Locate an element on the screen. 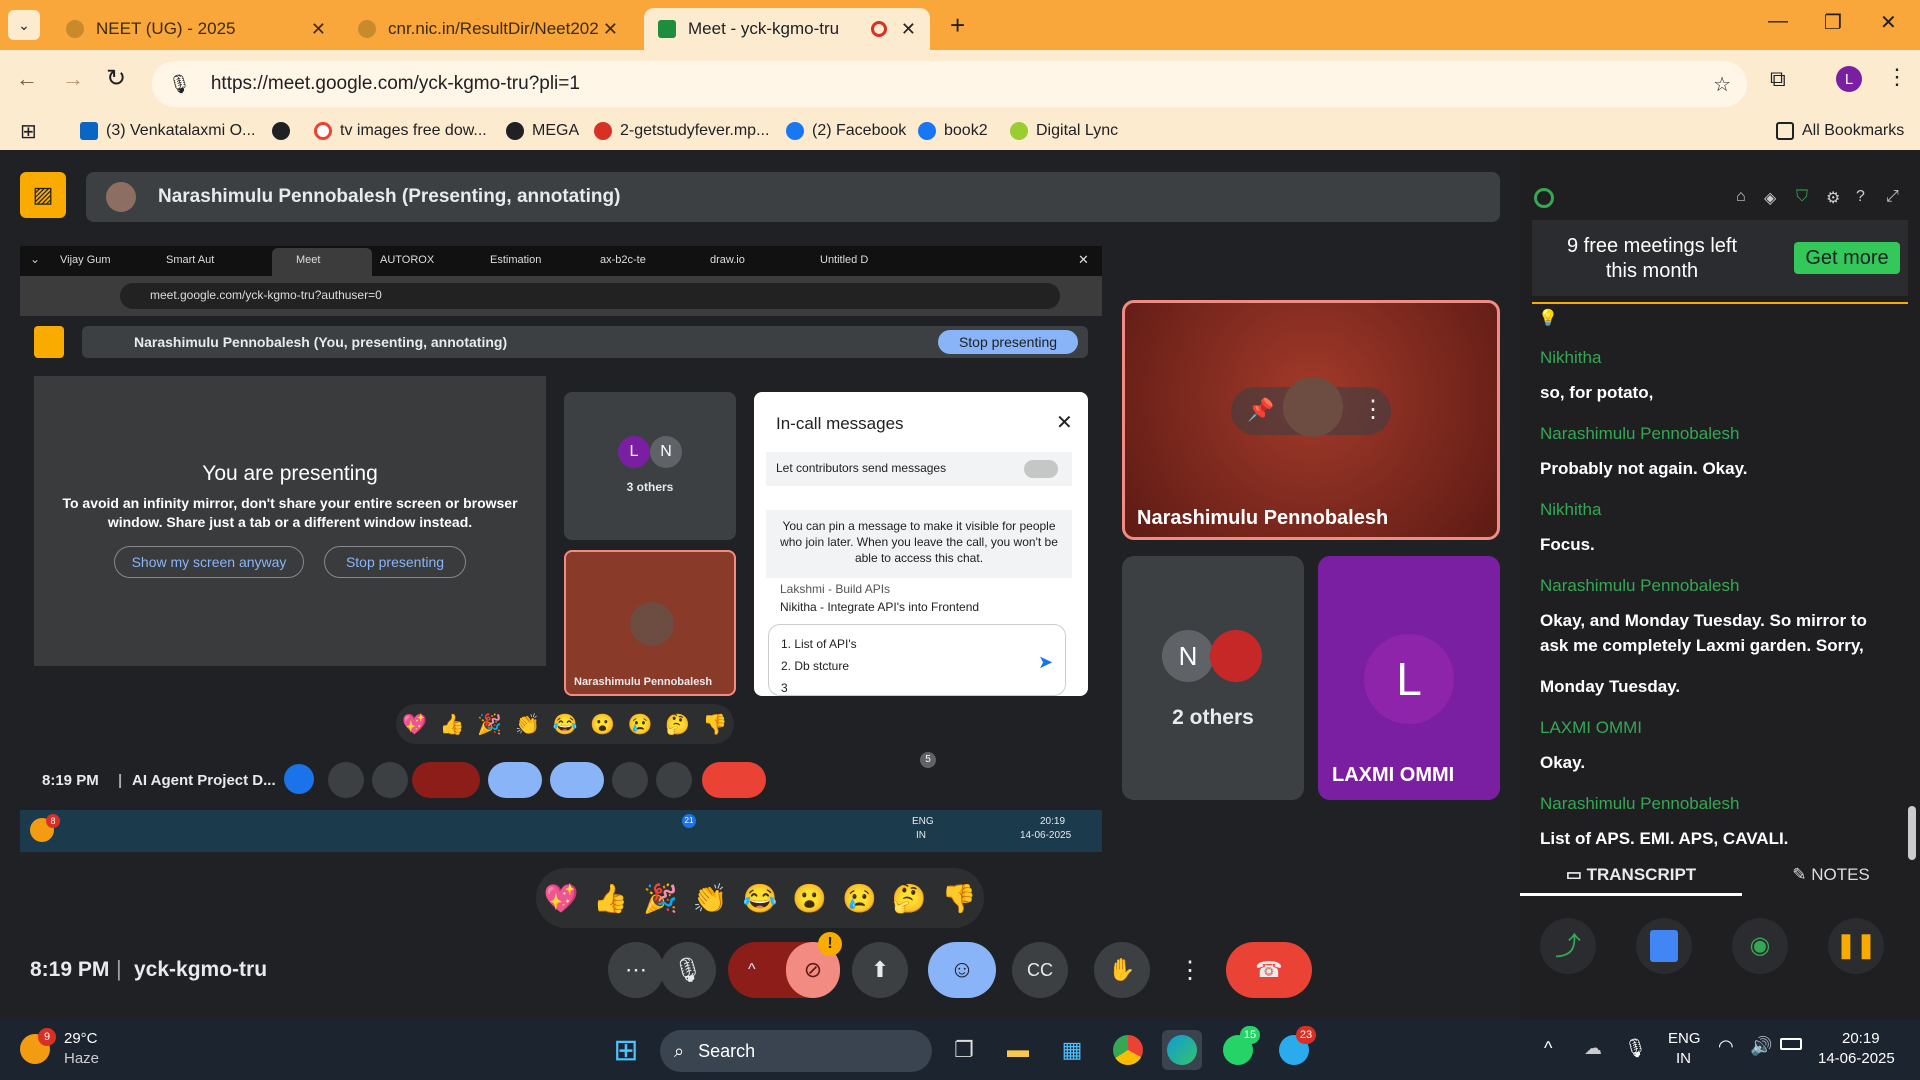  party-icon: 🎉 is located at coordinates (660, 898).